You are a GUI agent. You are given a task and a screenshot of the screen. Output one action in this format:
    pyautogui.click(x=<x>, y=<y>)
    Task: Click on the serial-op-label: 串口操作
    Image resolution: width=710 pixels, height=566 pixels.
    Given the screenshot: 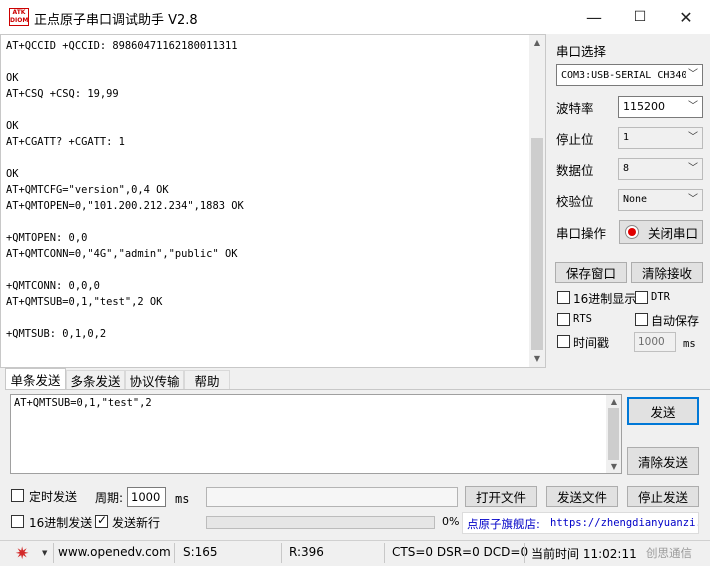 What is the action you would take?
    pyautogui.click(x=581, y=233)
    